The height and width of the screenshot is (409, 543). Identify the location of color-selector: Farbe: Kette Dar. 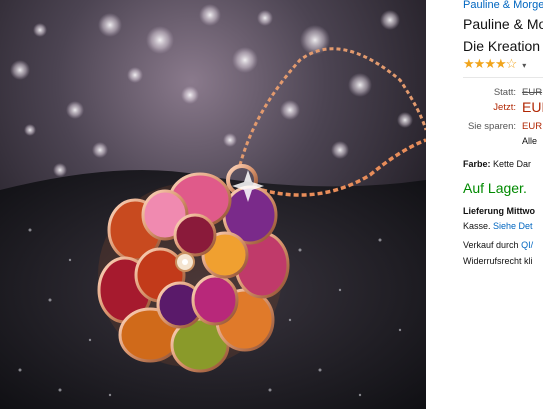
(497, 164).